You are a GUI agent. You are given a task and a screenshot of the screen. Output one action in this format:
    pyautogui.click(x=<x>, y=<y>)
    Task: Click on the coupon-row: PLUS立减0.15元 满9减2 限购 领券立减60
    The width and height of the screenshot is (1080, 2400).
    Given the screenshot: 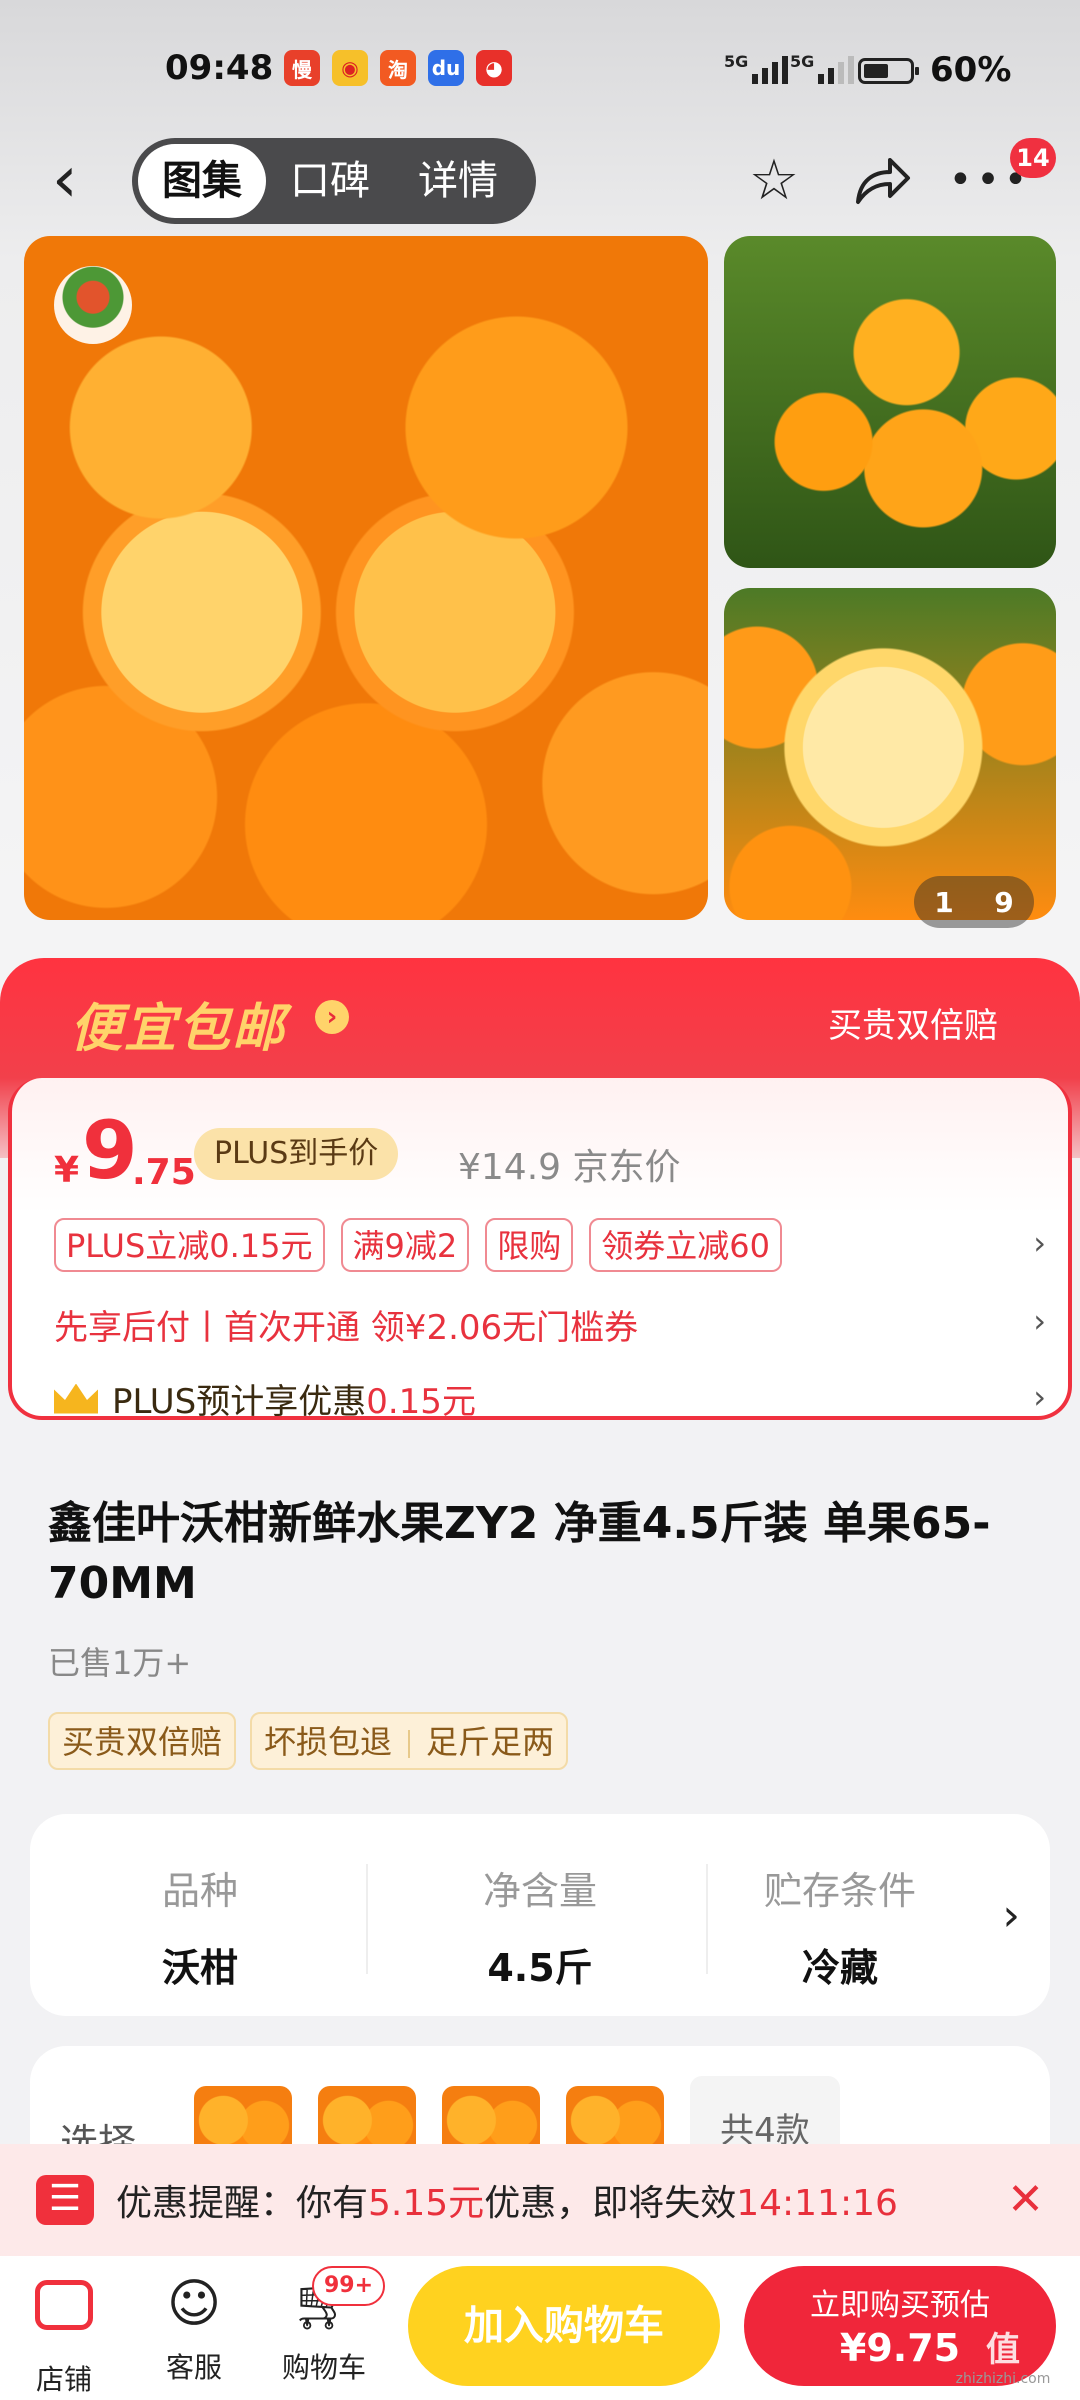 What is the action you would take?
    pyautogui.click(x=418, y=1245)
    